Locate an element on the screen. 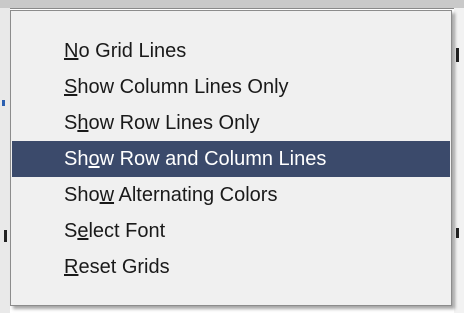  menu-item-show-row-and-column-lines: Show Row and Column Lines is located at coordinates (231, 159).